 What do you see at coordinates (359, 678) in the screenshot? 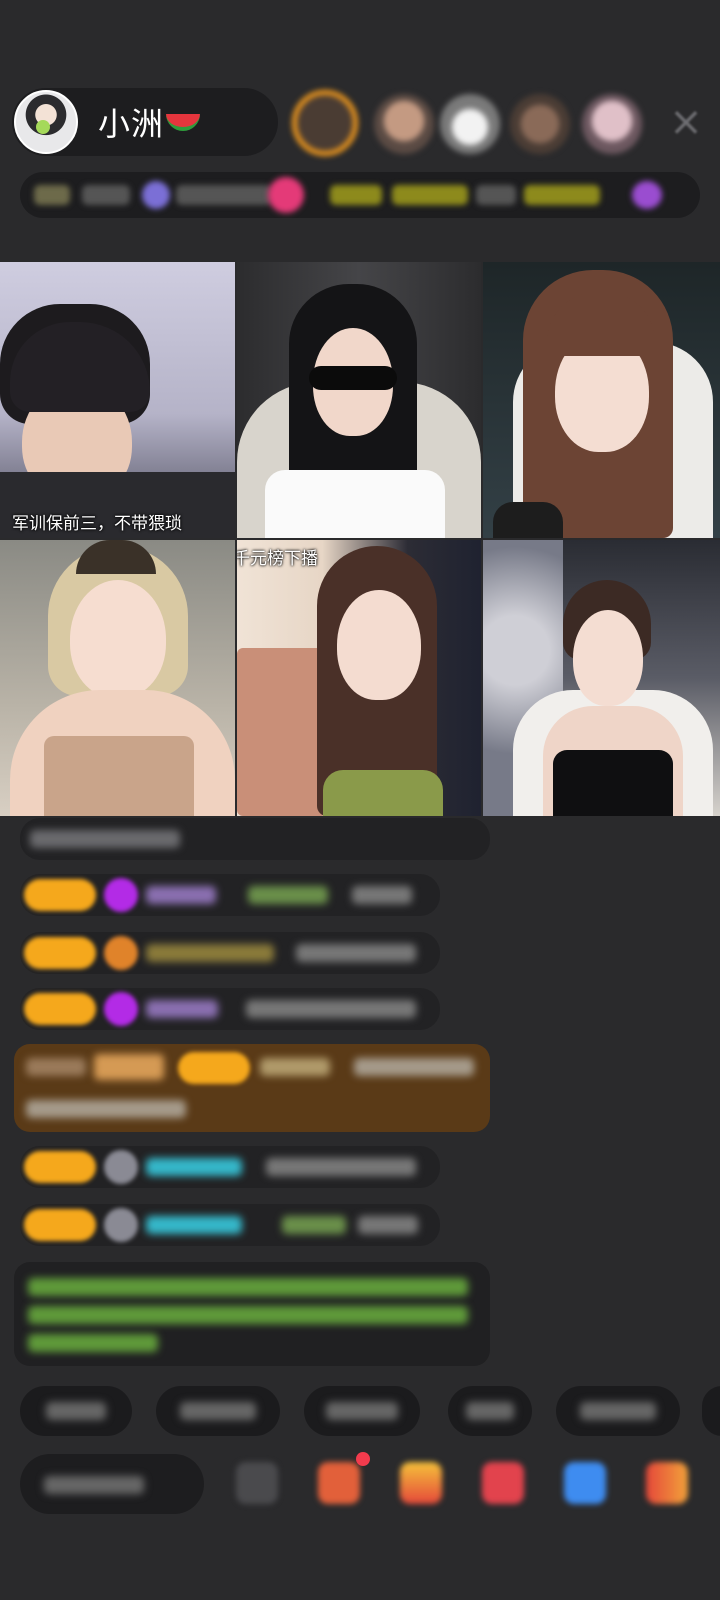
I see `video-tile-5: 千元榜下播` at bounding box center [359, 678].